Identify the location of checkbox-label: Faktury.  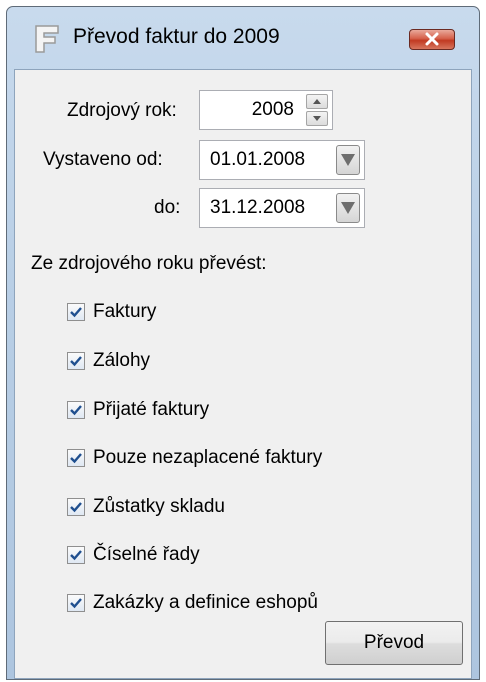
(125, 311).